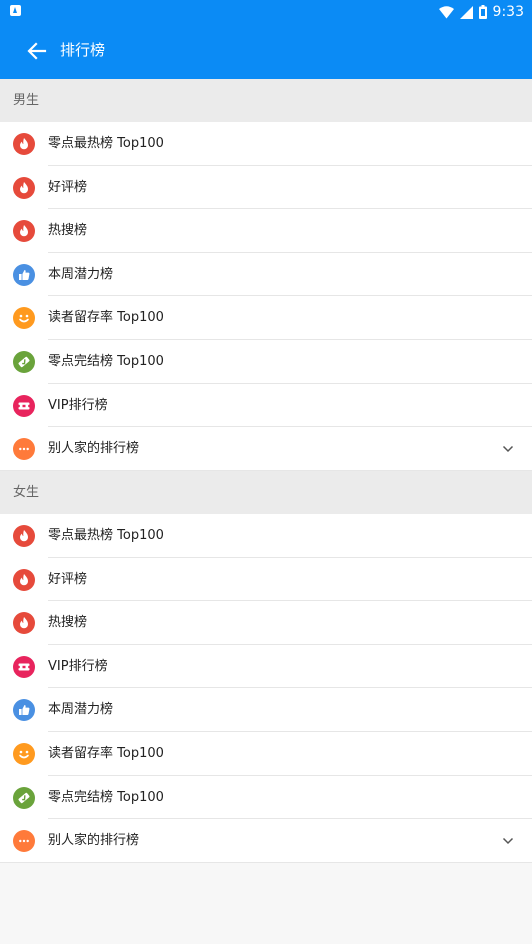 The width and height of the screenshot is (532, 944). I want to click on app-bar: 排行榜, so click(266, 51).